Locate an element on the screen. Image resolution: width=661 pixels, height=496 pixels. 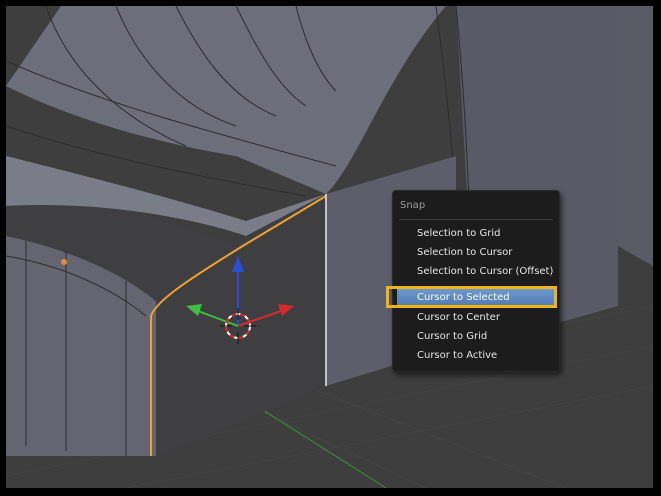
selected-vertex is located at coordinates (64, 262).